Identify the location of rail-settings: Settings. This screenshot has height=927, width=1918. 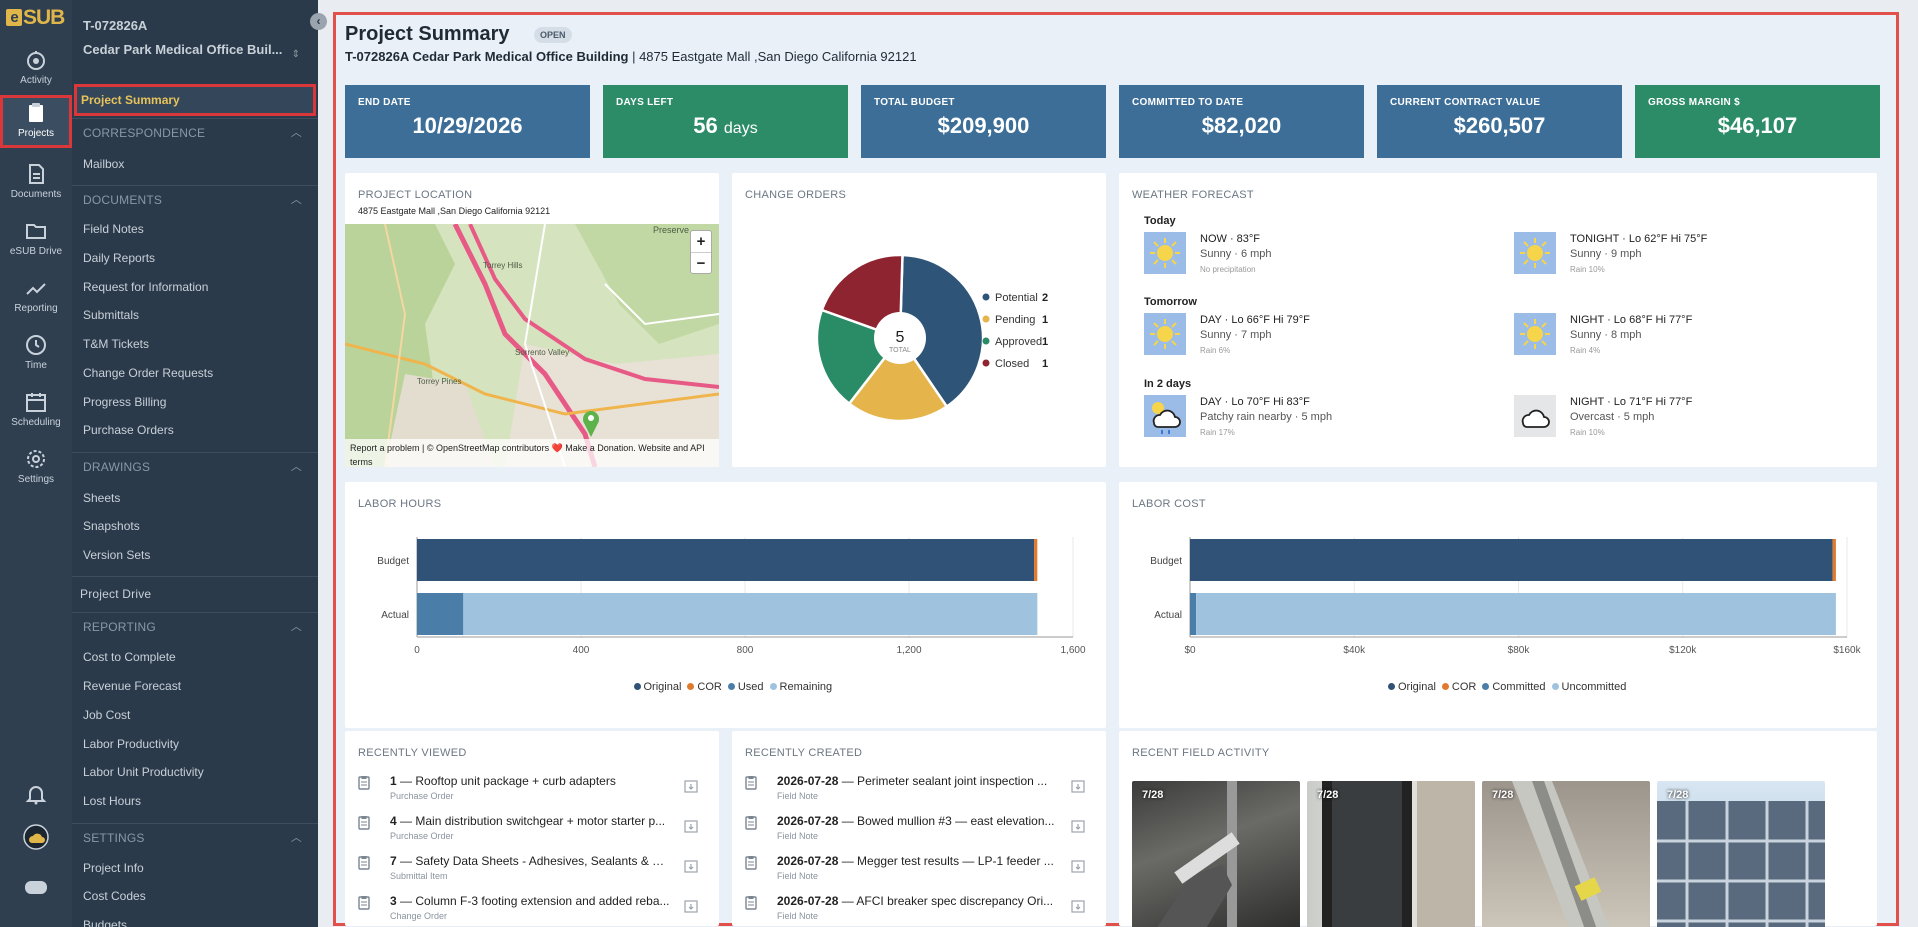
(36, 469).